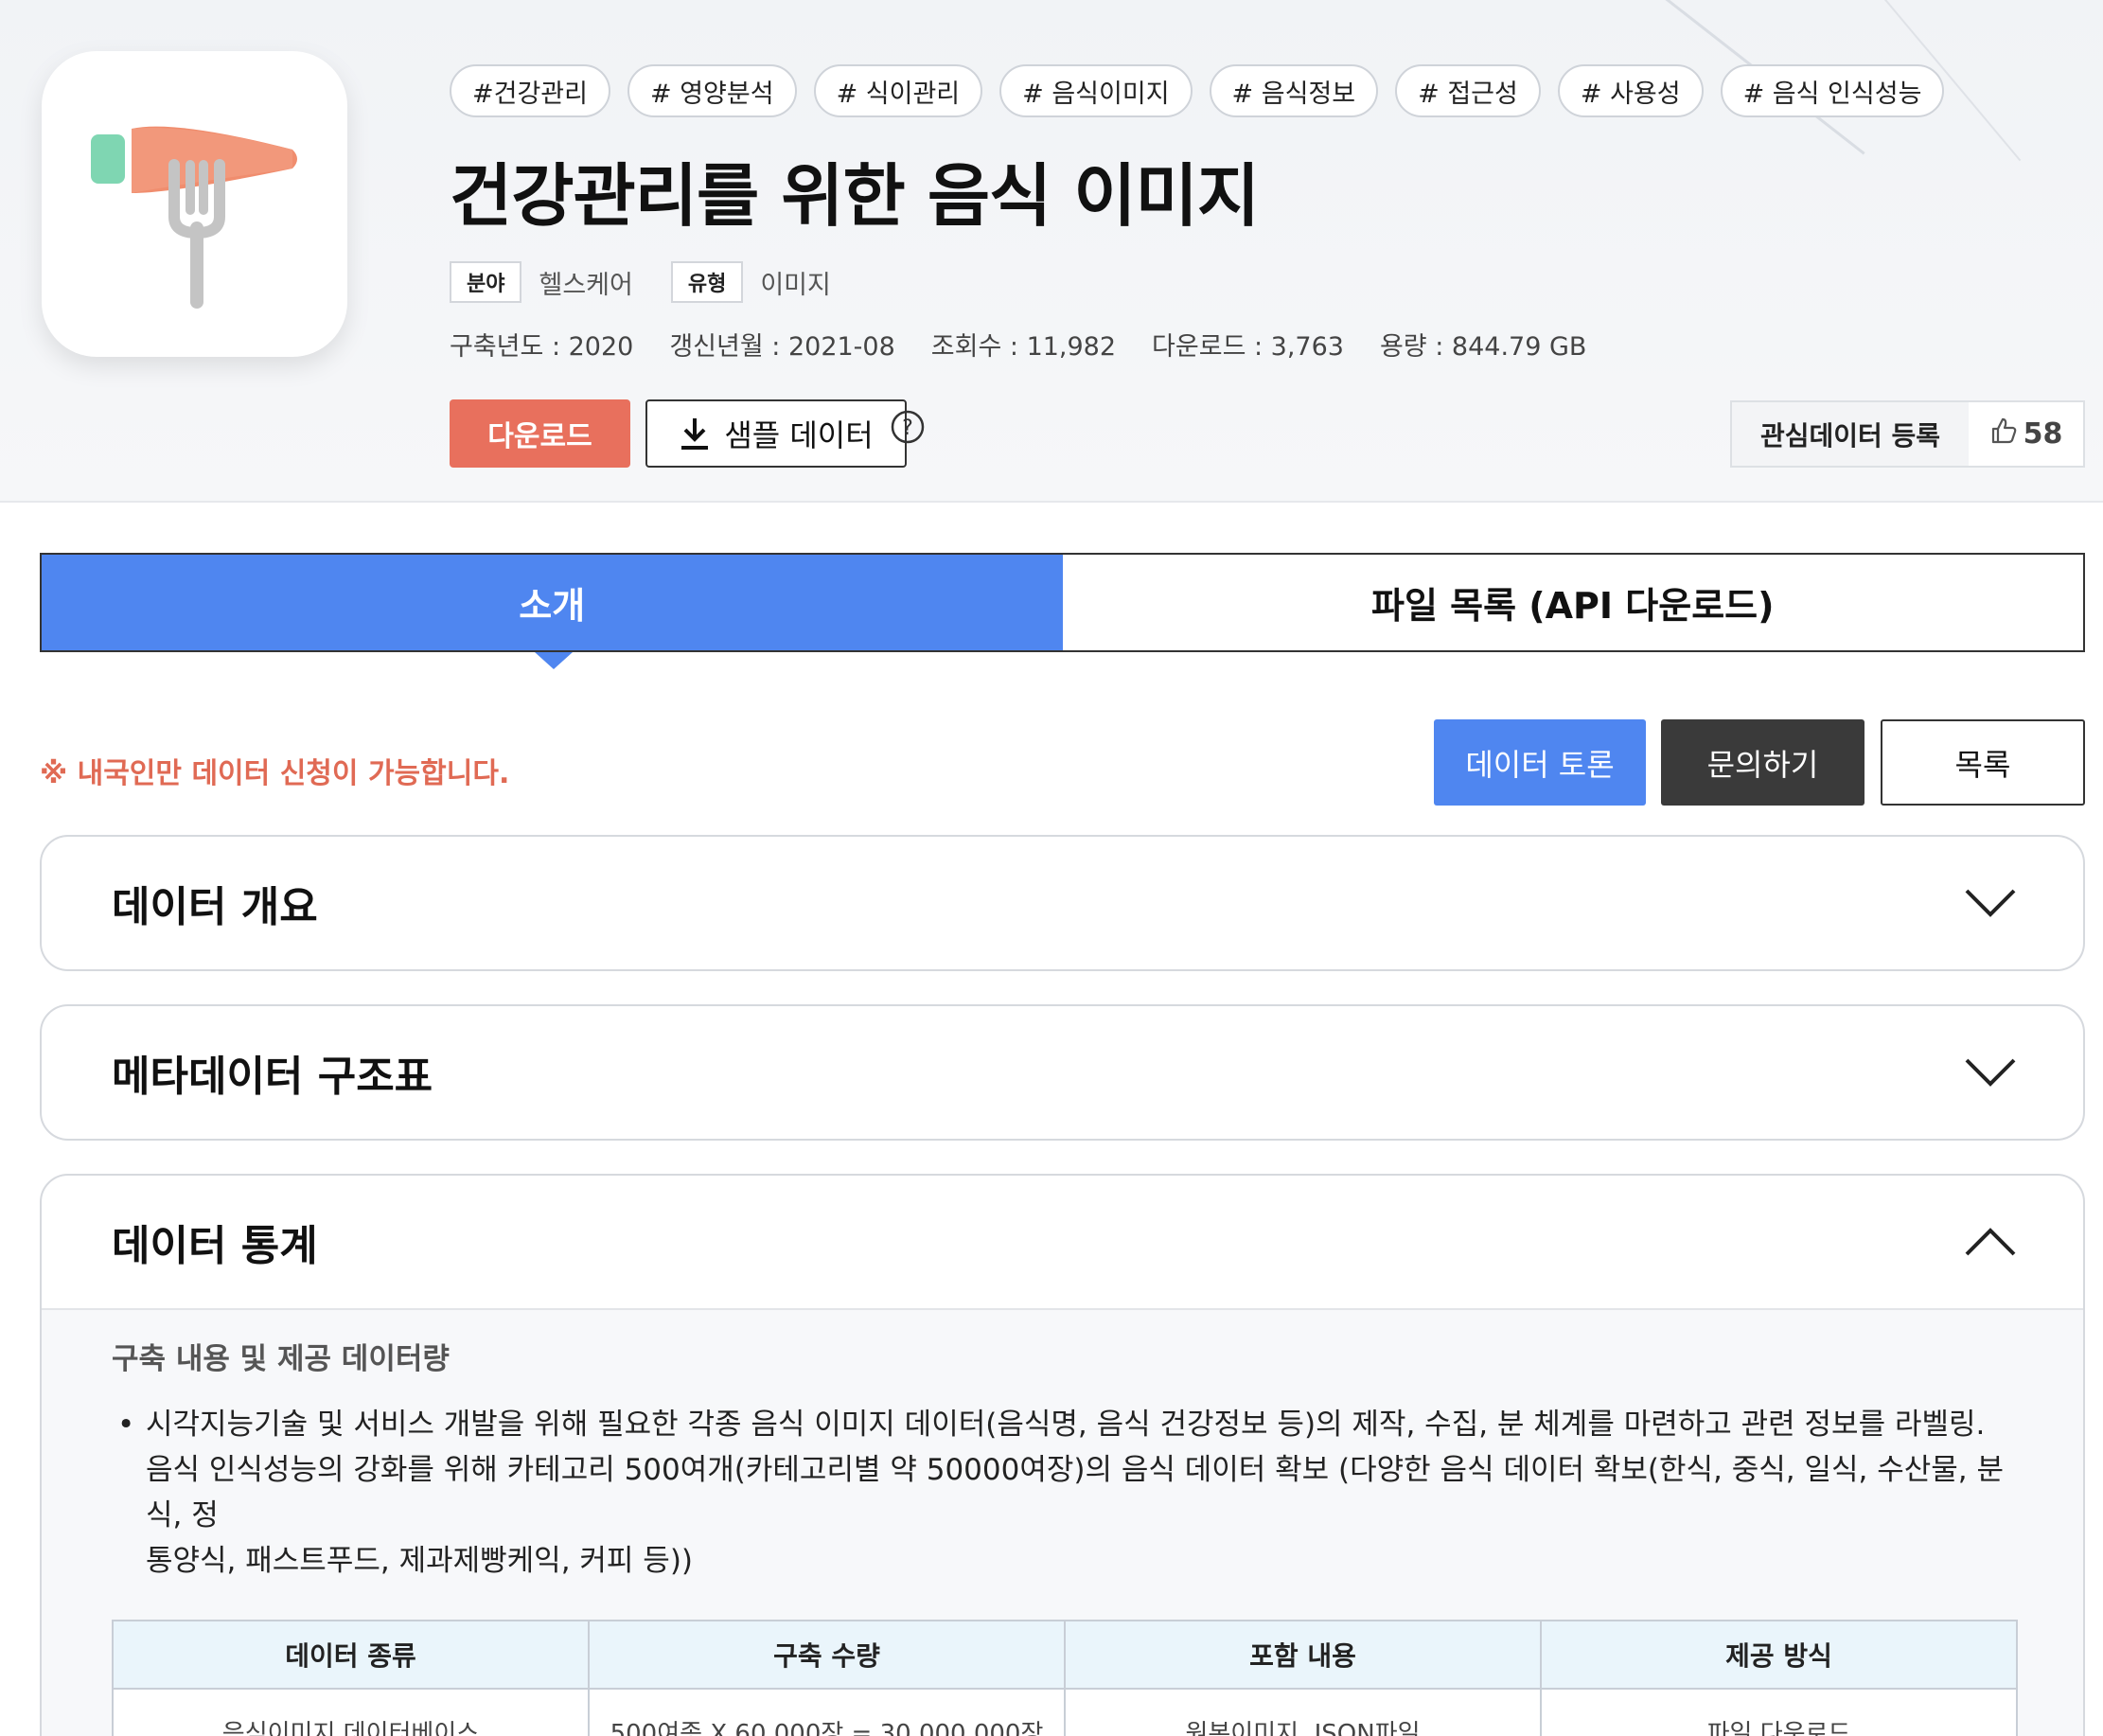  I want to click on tab-intro: 소개, so click(552, 602).